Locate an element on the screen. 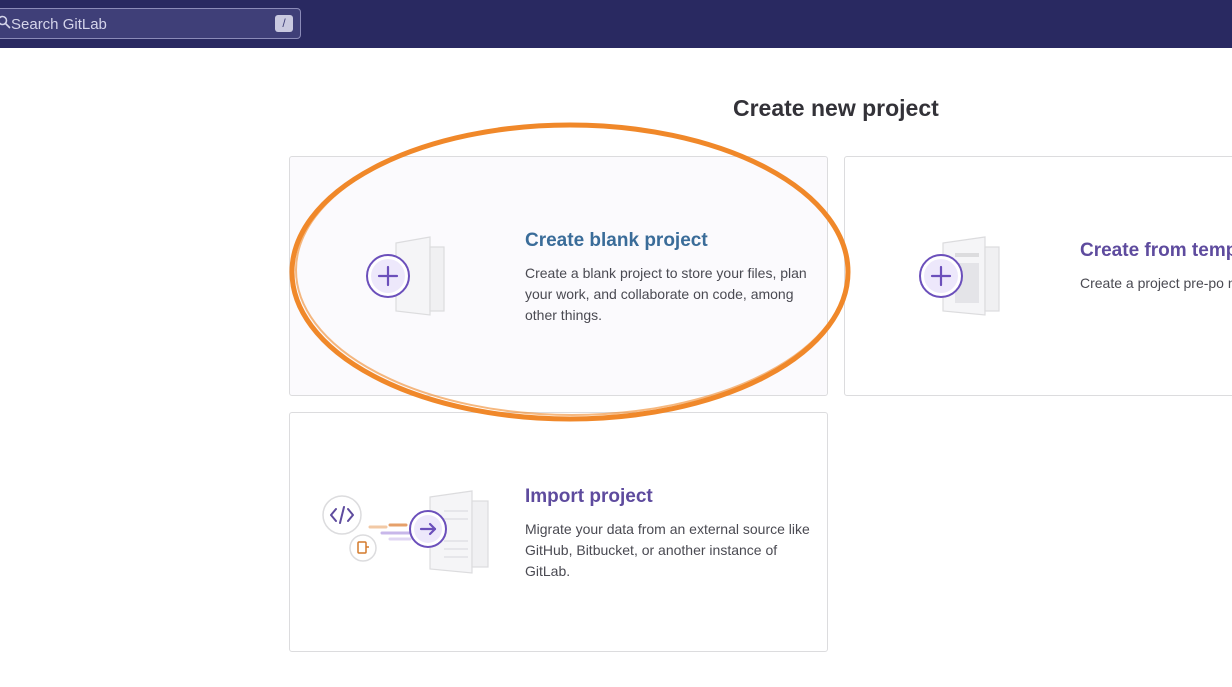  create-blank-project-title: Create blank project is located at coordinates (616, 241).